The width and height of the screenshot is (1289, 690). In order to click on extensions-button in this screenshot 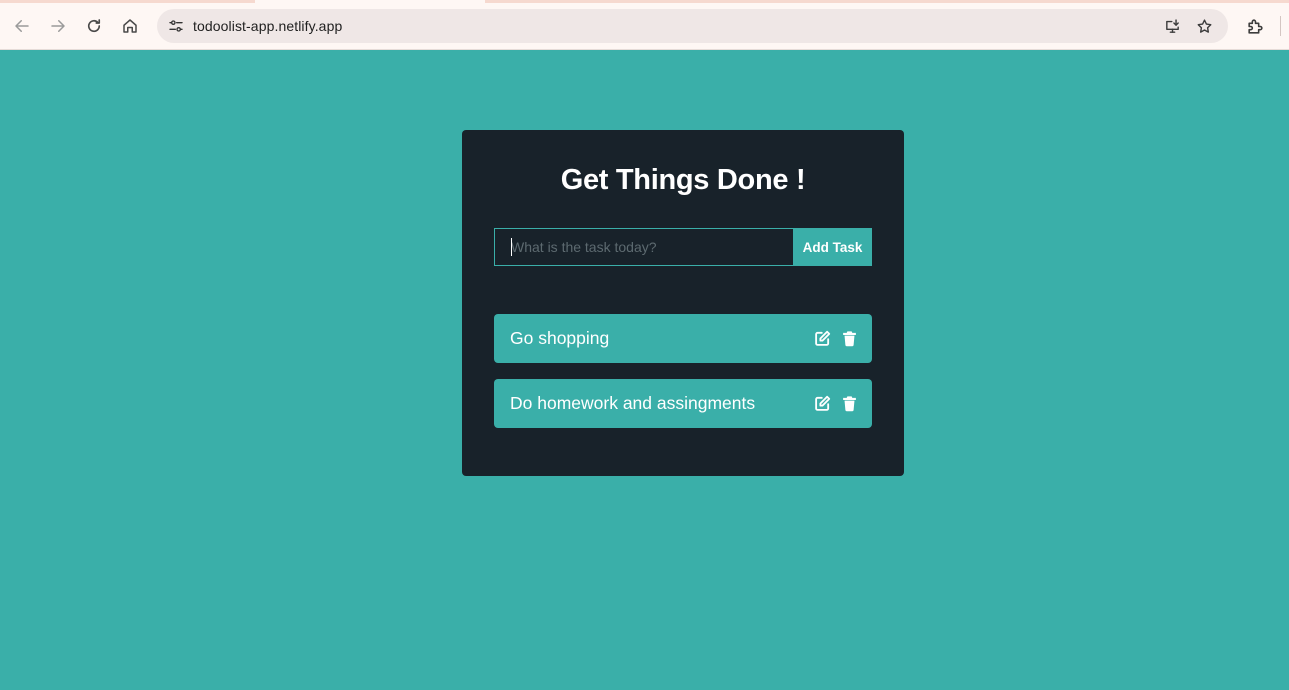, I will do `click(1255, 26)`.